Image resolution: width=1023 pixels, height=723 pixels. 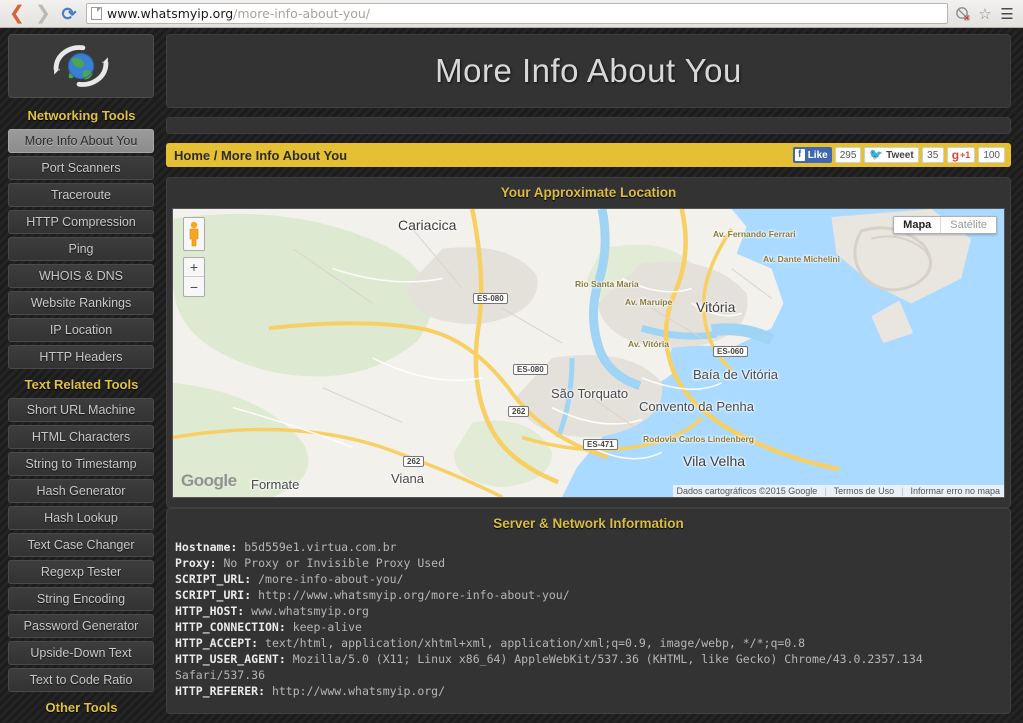 What do you see at coordinates (900, 155) in the screenshot?
I see `twitter-tweet-label: Tweet` at bounding box center [900, 155].